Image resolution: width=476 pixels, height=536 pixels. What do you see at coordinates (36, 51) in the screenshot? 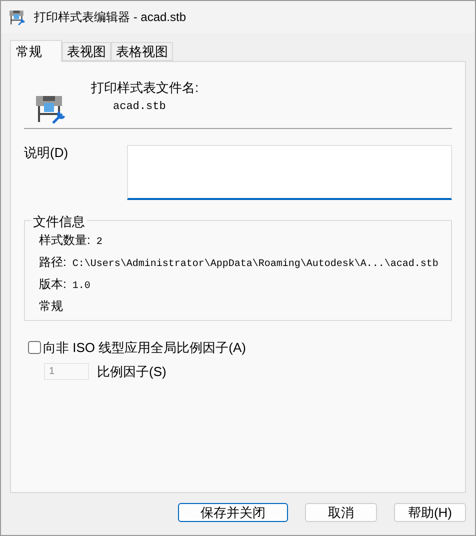
I see `tab: 常规` at bounding box center [36, 51].